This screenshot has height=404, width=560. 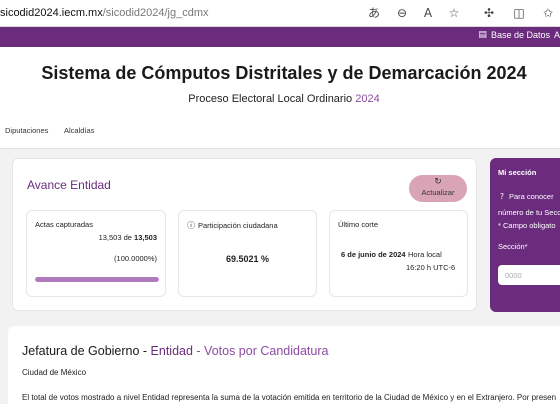 I want to click on actas-count: 13,503 de 13,503, so click(x=128, y=237).